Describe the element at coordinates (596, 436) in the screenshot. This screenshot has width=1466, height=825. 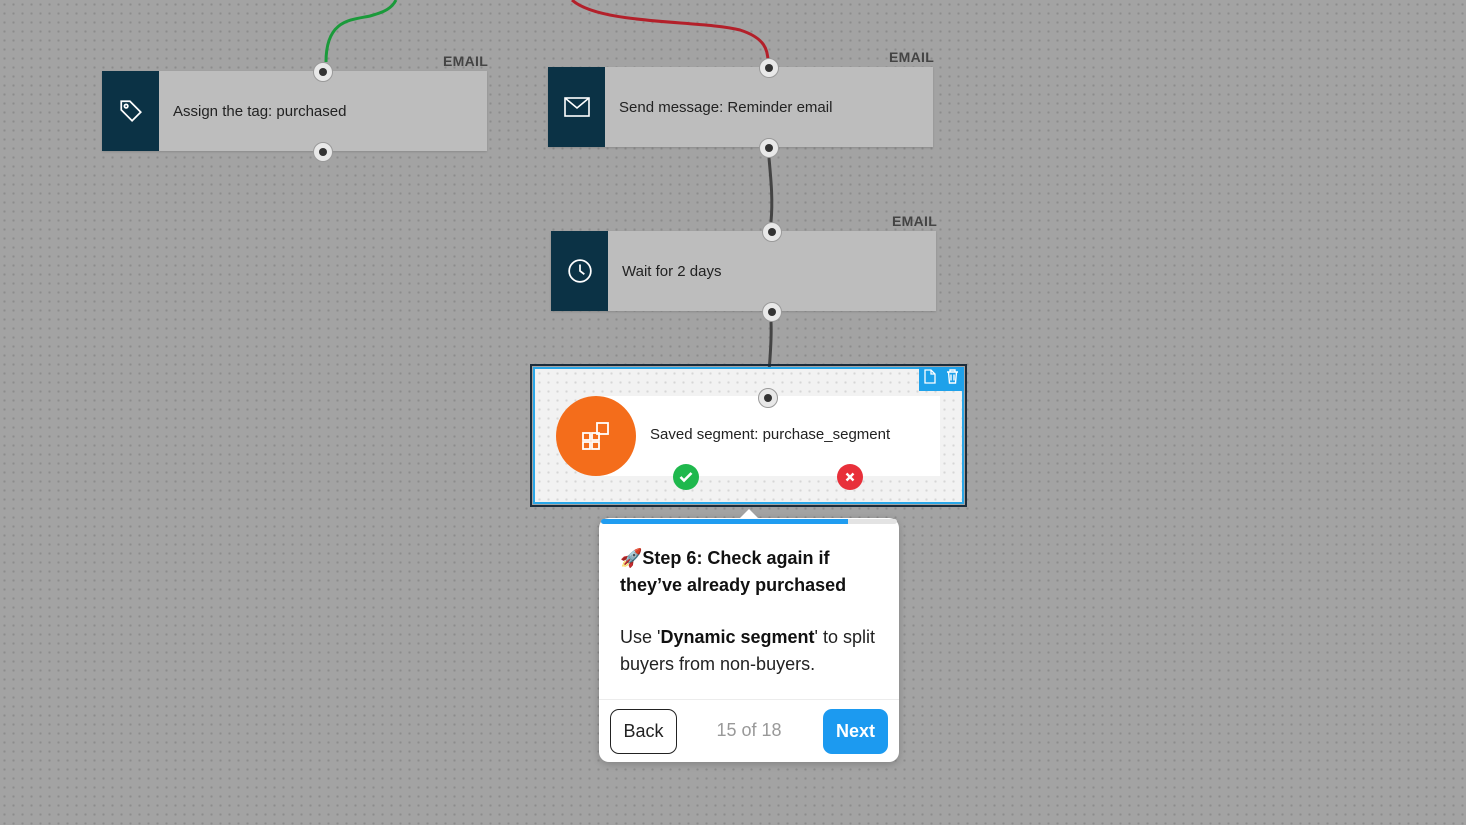
I see `segment-icon` at that location.